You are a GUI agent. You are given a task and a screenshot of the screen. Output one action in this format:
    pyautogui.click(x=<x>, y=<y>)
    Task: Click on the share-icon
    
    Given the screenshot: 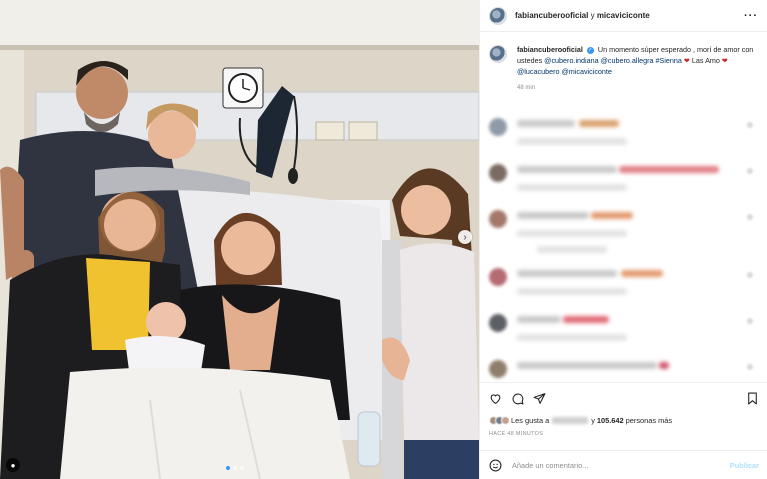 What is the action you would take?
    pyautogui.click(x=539, y=398)
    